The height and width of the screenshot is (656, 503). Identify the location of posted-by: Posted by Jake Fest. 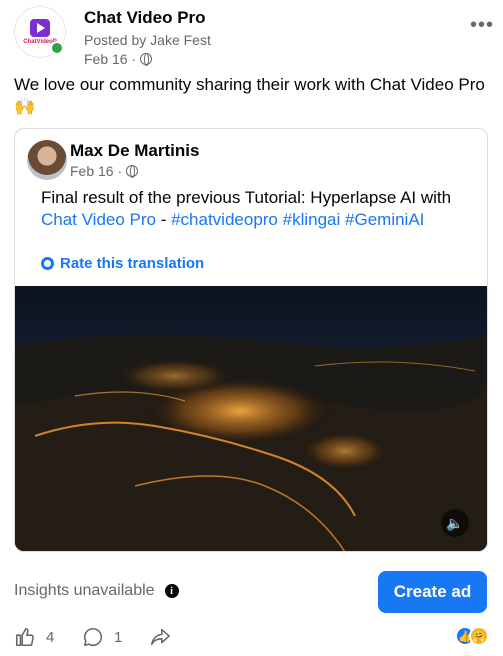
(147, 40).